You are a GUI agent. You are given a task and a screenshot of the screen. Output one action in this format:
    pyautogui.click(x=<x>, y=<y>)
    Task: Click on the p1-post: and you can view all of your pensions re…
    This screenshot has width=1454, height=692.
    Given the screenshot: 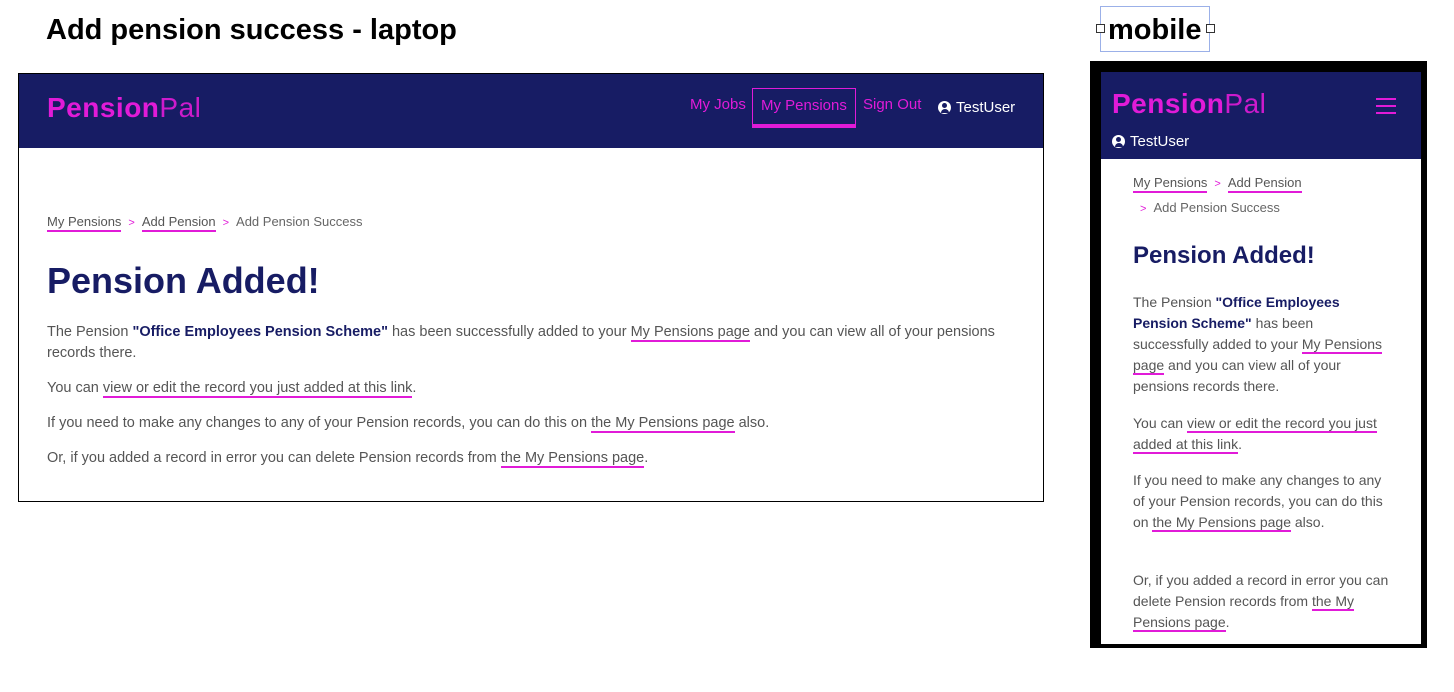 What is the action you would take?
    pyautogui.click(x=1237, y=375)
    